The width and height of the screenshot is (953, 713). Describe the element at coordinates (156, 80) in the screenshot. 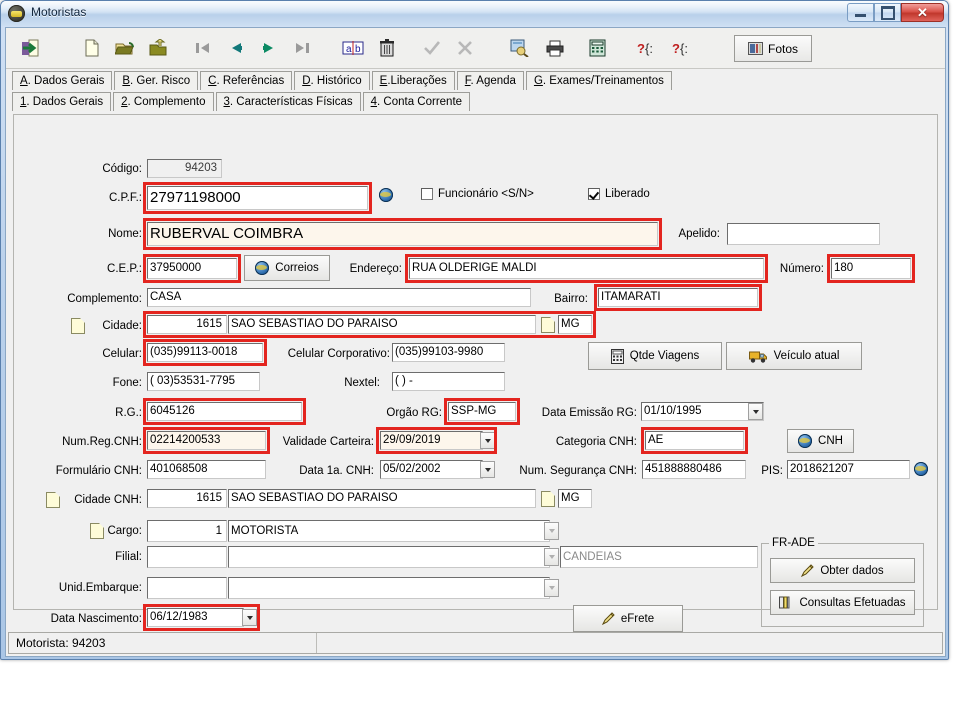

I see `tab-ger-risco: B. Ger. Risco` at that location.